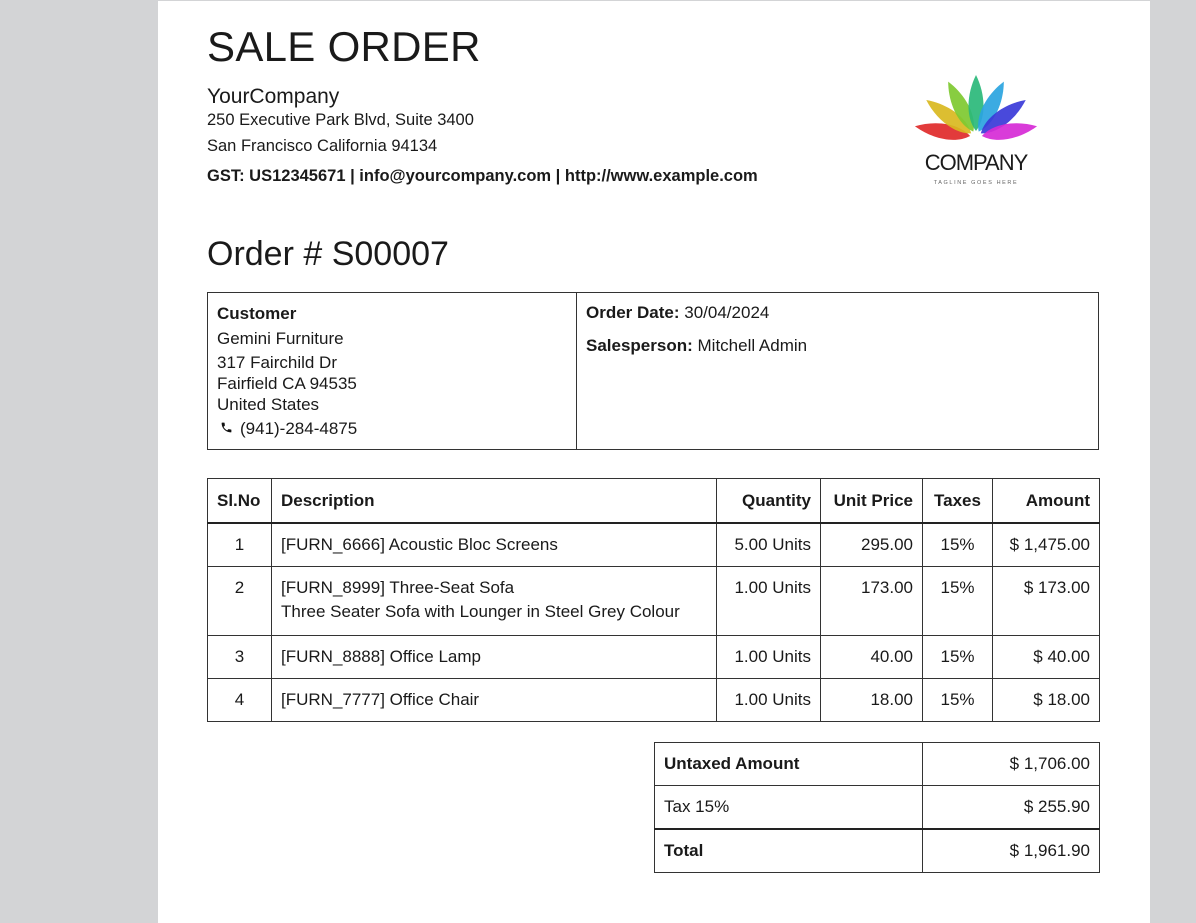 This screenshot has height=923, width=1196. I want to click on total-label: Total, so click(788, 850).